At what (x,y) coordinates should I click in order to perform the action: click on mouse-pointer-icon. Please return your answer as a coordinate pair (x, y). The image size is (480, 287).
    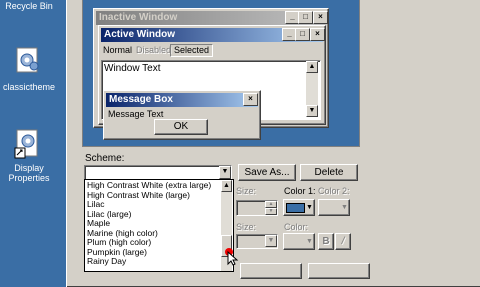
    Looking at the image, I should click on (232, 256).